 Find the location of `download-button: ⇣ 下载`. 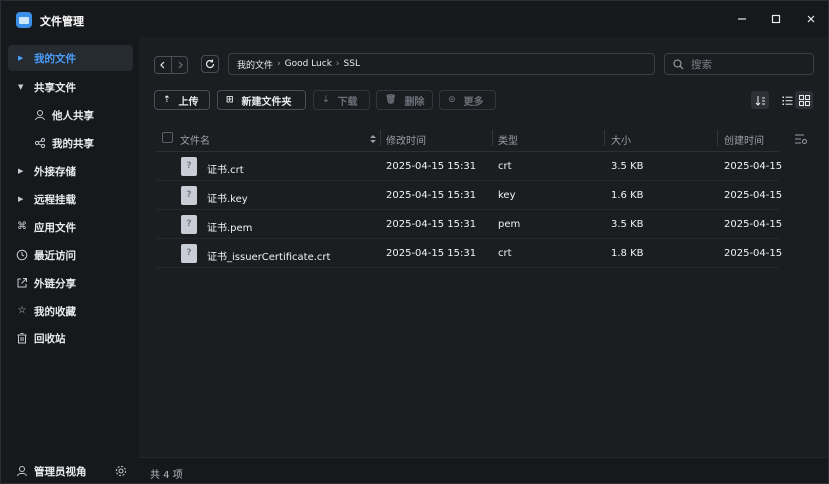

download-button: ⇣ 下载 is located at coordinates (341, 100).